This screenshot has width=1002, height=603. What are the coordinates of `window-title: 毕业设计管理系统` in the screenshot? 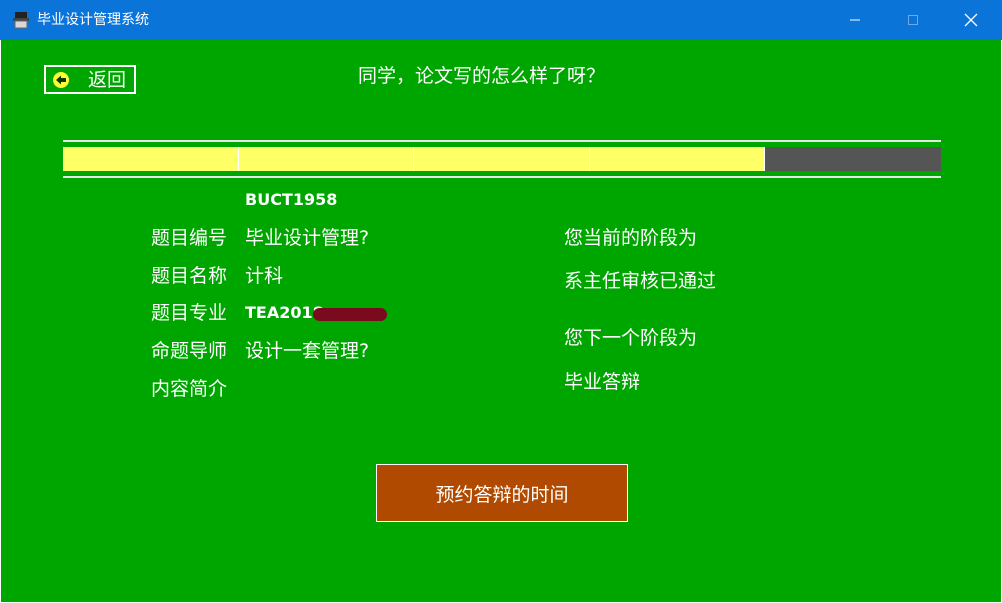 It's located at (93, 20).